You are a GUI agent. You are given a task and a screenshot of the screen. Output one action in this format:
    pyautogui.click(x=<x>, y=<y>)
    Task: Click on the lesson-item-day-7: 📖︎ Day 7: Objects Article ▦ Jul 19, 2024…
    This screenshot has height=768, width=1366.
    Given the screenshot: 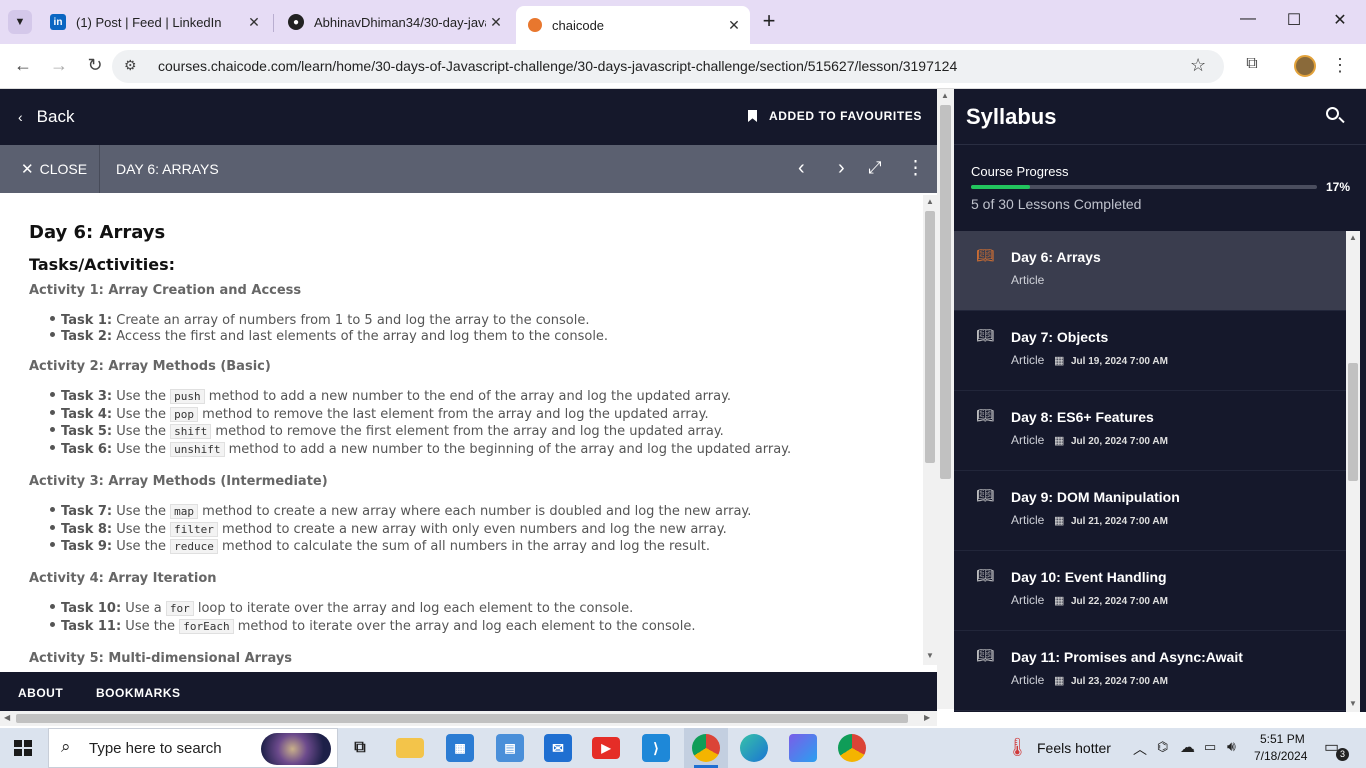 What is the action you would take?
    pyautogui.click(x=1150, y=351)
    